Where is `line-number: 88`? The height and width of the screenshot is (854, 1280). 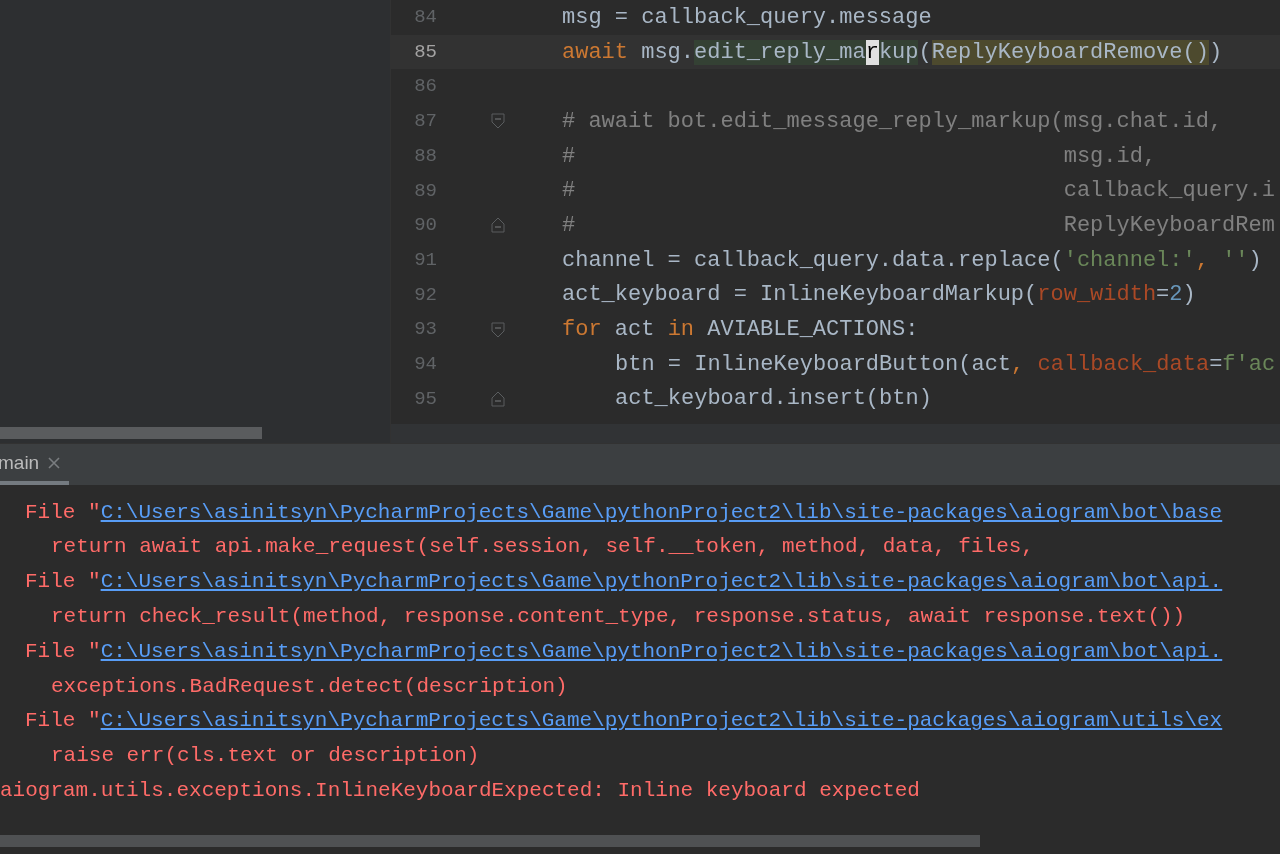
line-number: 88 is located at coordinates (425, 156).